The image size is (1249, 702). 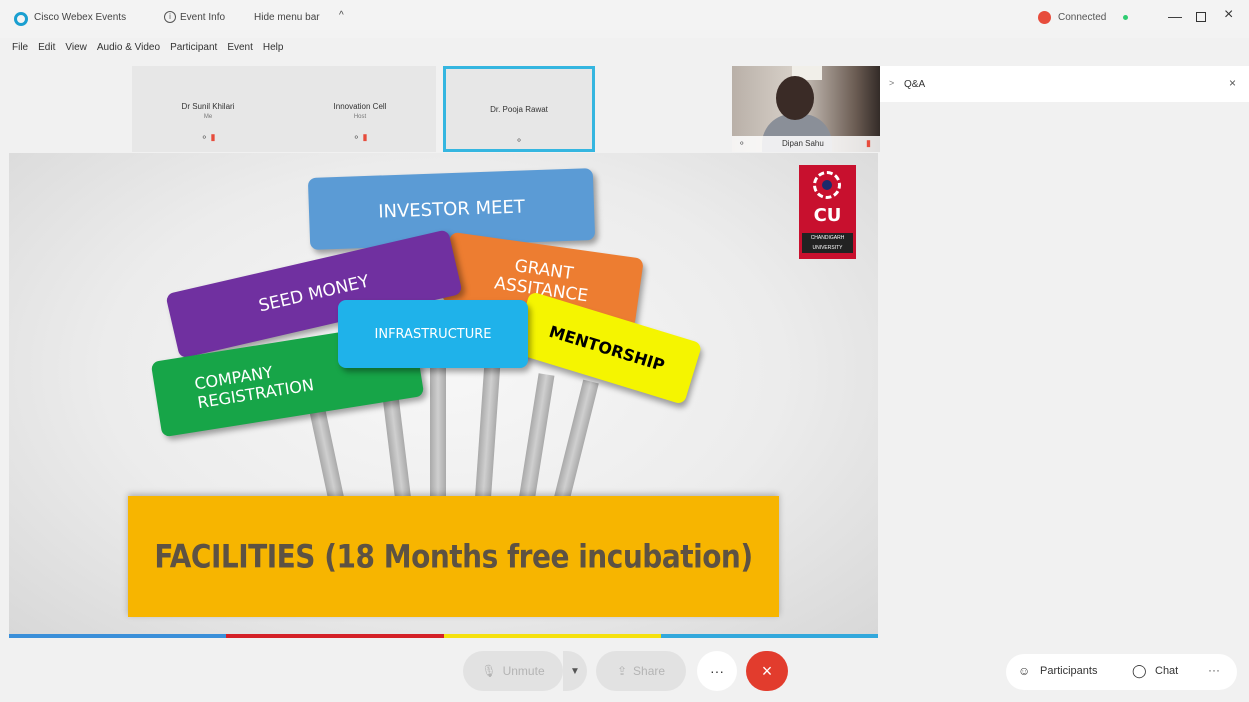 I want to click on menu-participant: Participant, so click(x=193, y=50).